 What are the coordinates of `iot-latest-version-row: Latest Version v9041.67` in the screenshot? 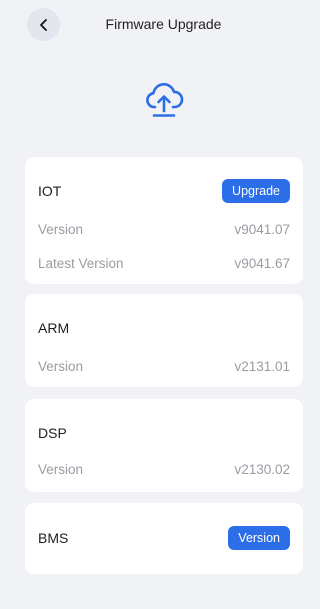 It's located at (164, 263).